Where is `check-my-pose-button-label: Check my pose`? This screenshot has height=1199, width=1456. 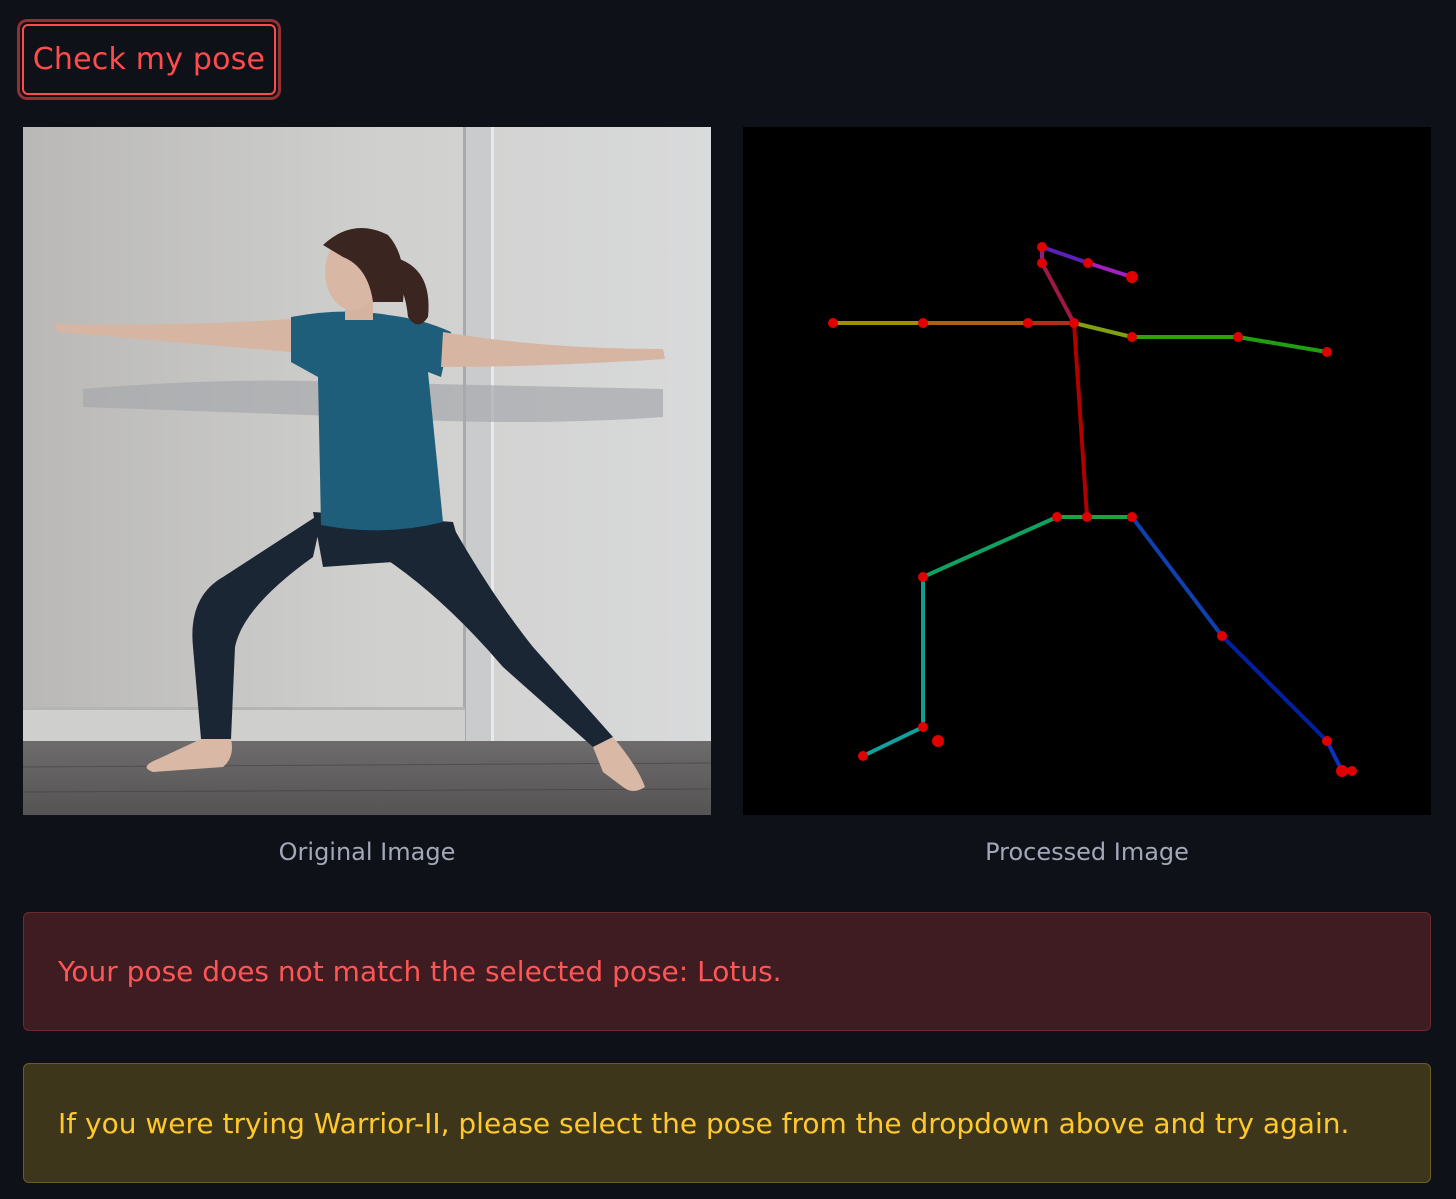
check-my-pose-button-label: Check my pose is located at coordinates (149, 59).